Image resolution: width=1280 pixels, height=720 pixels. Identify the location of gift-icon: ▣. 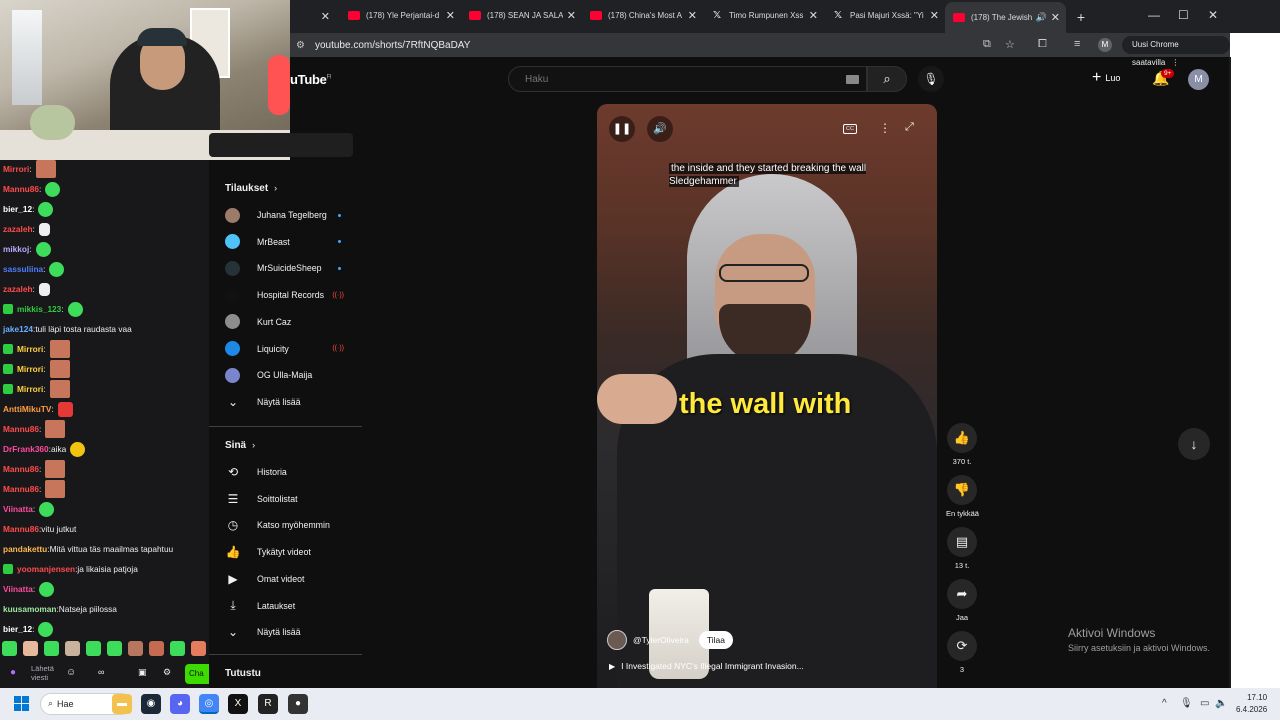
(142, 672).